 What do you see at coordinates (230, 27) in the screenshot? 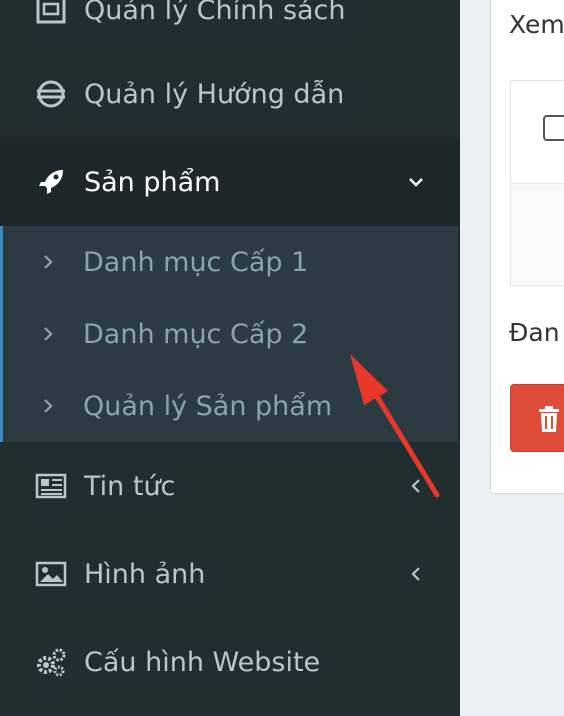
I see `sidebar-item-policy-management: Quản lý Chính sách` at bounding box center [230, 27].